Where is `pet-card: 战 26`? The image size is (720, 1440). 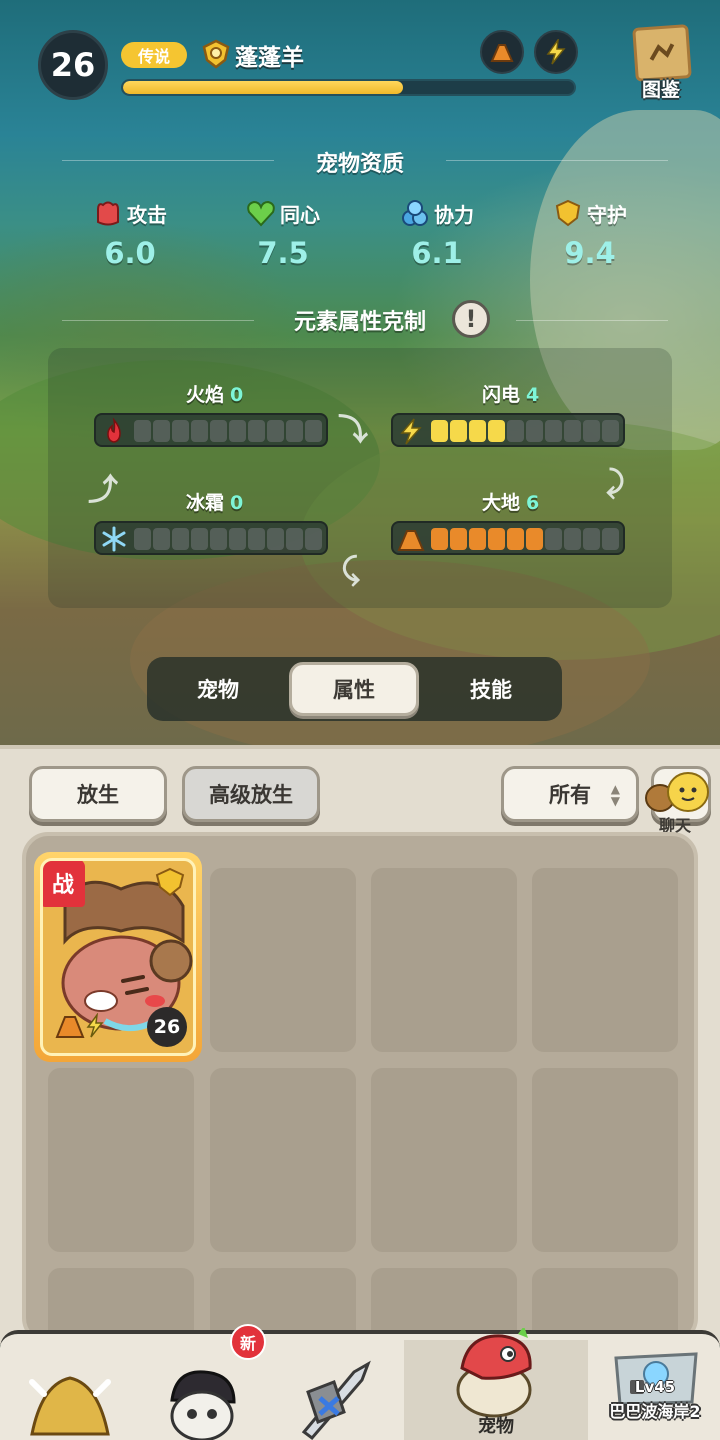 pet-card: 战 26 is located at coordinates (118, 957).